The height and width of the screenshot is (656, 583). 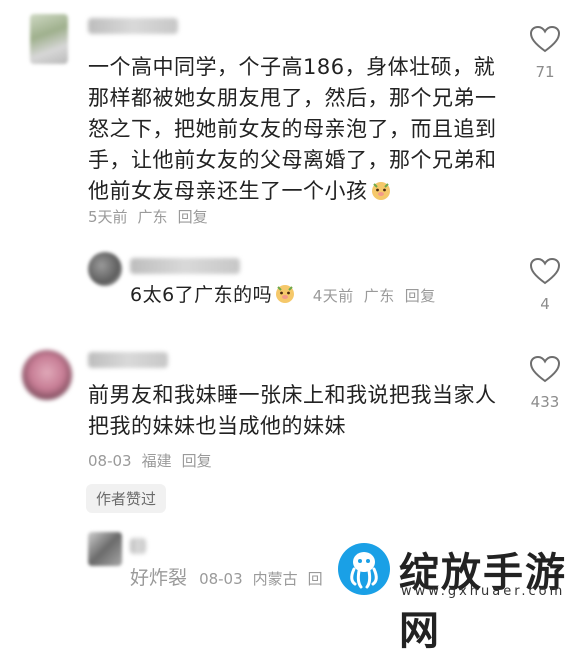 I want to click on like-button: 433, so click(x=545, y=383).